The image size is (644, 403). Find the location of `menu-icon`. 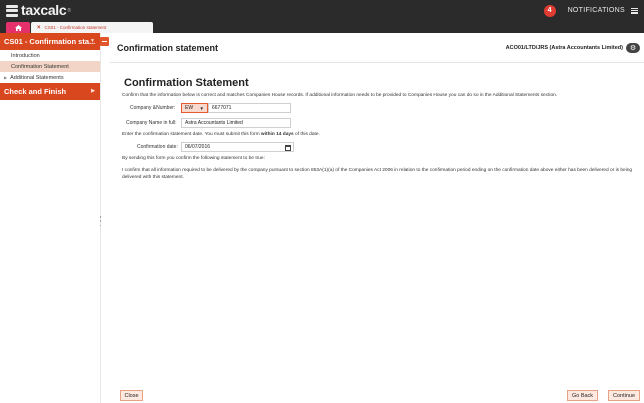

menu-icon is located at coordinates (634, 10).